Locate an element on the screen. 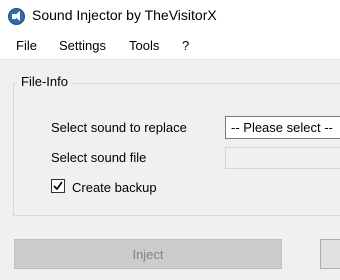 The width and height of the screenshot is (340, 280). create-backup-checkbox is located at coordinates (58, 186).